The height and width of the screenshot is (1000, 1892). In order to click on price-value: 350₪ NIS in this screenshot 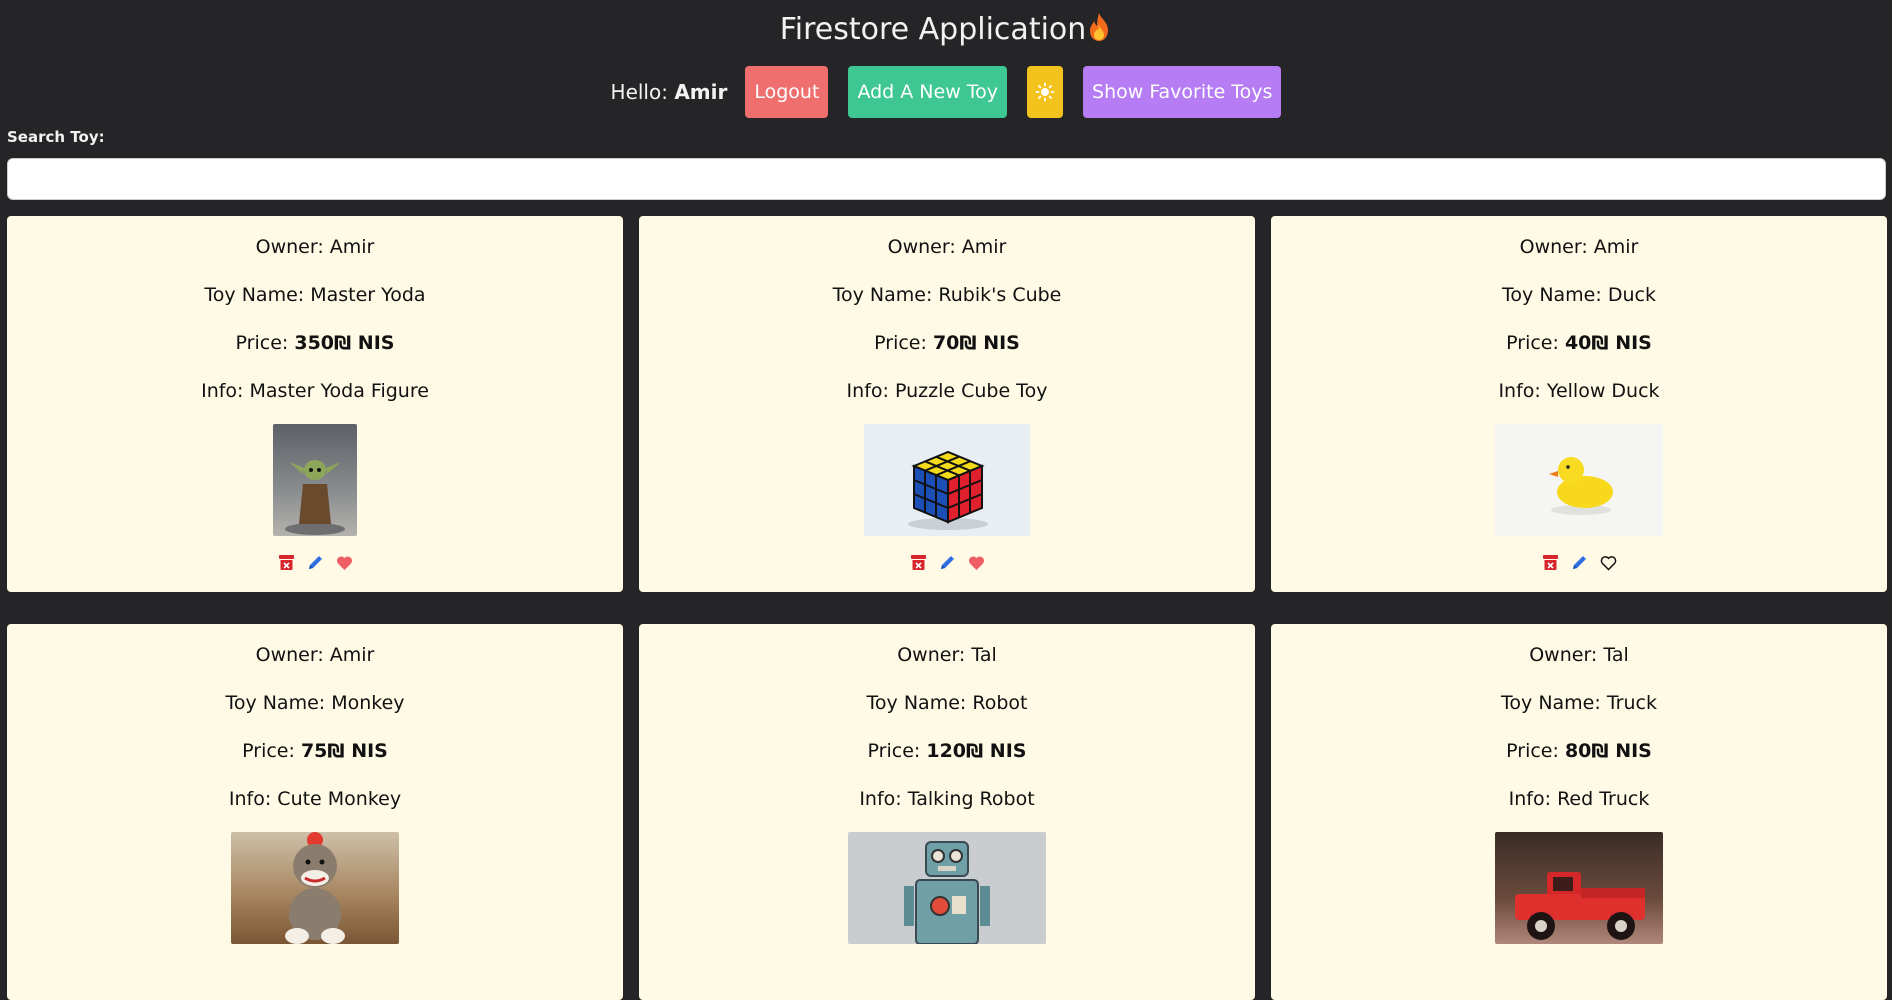, I will do `click(344, 343)`.